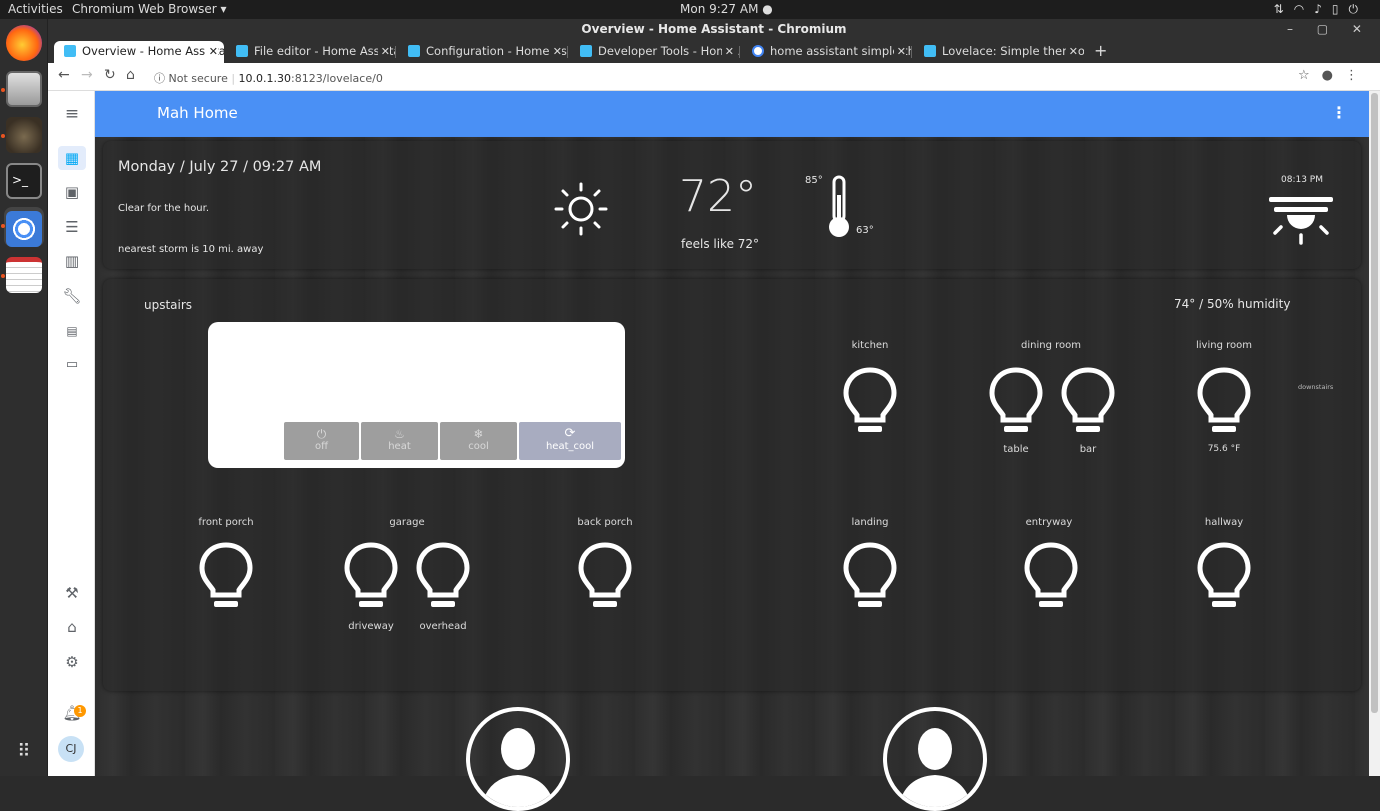 This screenshot has width=1380, height=811. What do you see at coordinates (1283, 9) in the screenshot?
I see `network-icon: ⇅` at bounding box center [1283, 9].